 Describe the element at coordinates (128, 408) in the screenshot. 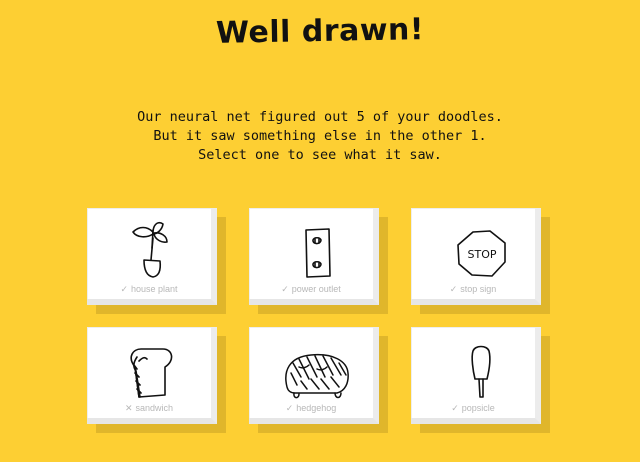

I see `cross-icon: ✕` at that location.